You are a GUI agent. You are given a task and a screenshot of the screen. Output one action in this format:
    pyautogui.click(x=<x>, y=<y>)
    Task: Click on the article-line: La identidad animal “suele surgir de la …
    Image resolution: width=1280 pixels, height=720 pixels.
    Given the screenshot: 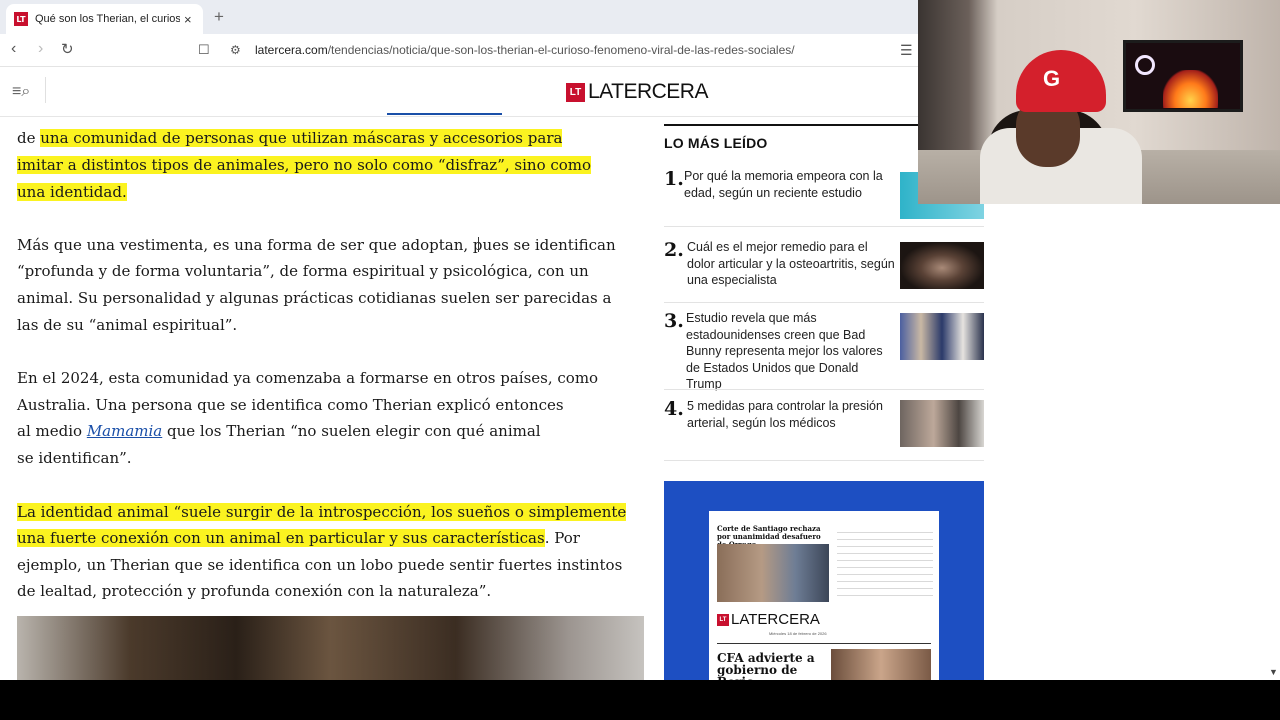 What is the action you would take?
    pyautogui.click(x=322, y=512)
    